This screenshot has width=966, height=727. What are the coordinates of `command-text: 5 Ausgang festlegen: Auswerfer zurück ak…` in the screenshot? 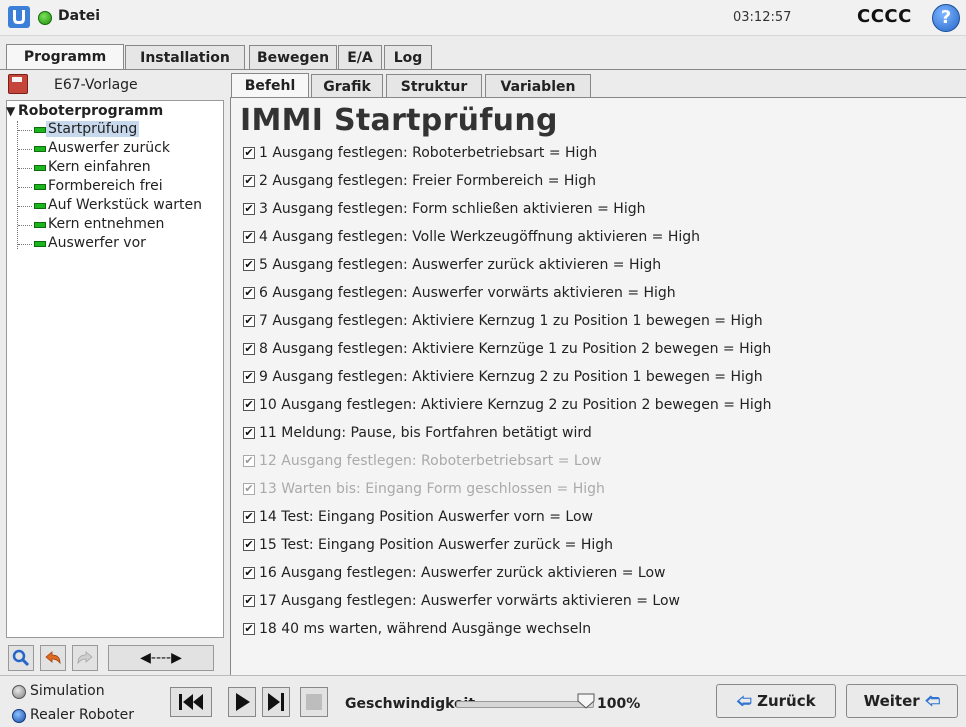 It's located at (460, 265).